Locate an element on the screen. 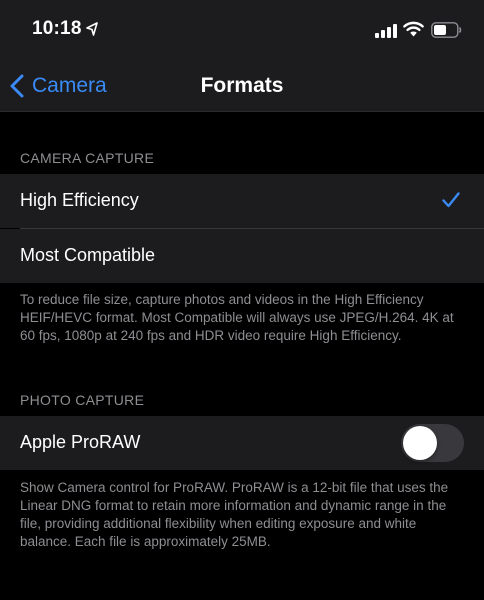 Image resolution: width=484 pixels, height=600 pixels. camera-capture-header: CAMERA CAPTURE is located at coordinates (87, 158).